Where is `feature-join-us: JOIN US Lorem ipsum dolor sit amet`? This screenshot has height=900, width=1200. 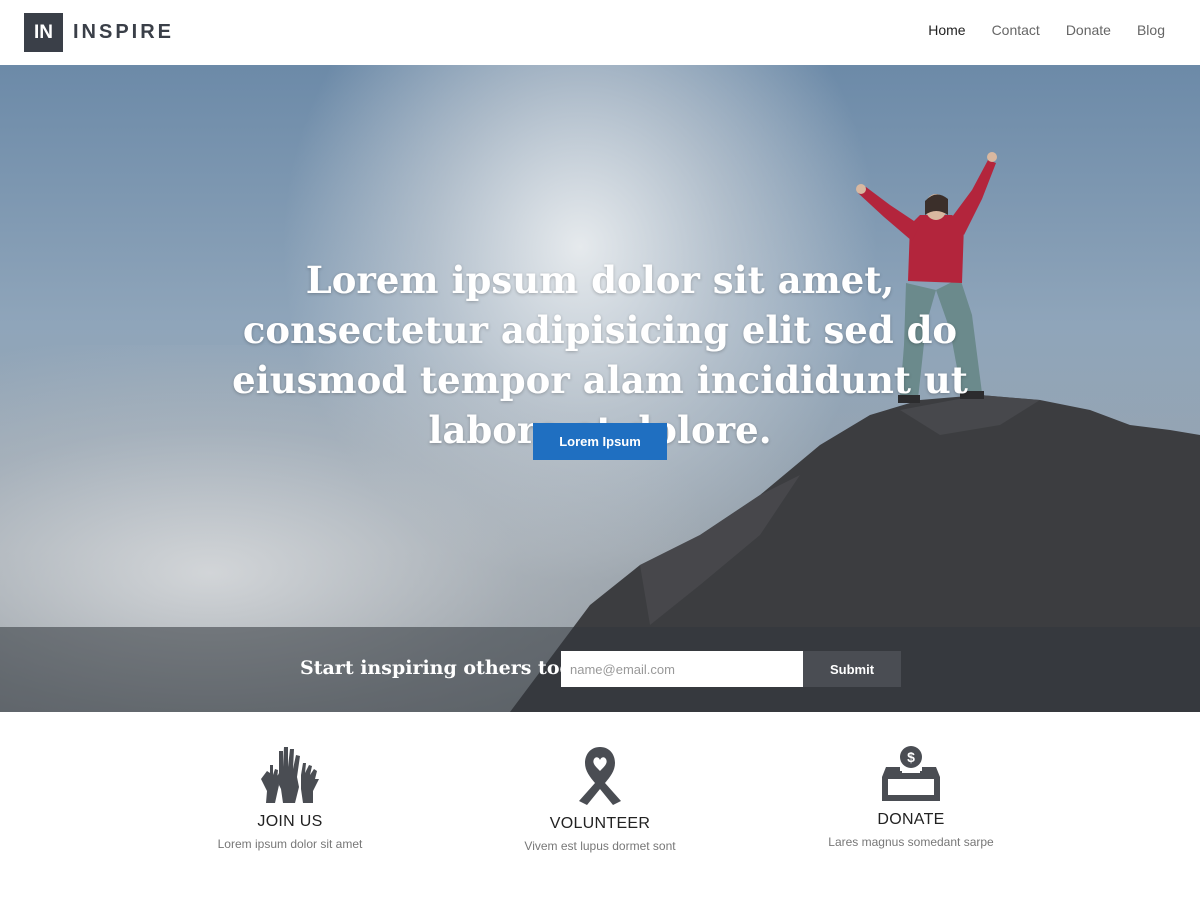
feature-join-us: JOIN US Lorem ipsum dolor sit amet is located at coordinates (290, 798).